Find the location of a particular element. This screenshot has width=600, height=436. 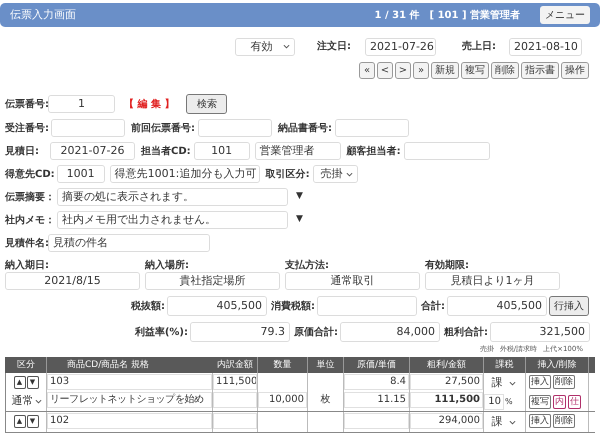

field-label: 原価合計: is located at coordinates (316, 333).